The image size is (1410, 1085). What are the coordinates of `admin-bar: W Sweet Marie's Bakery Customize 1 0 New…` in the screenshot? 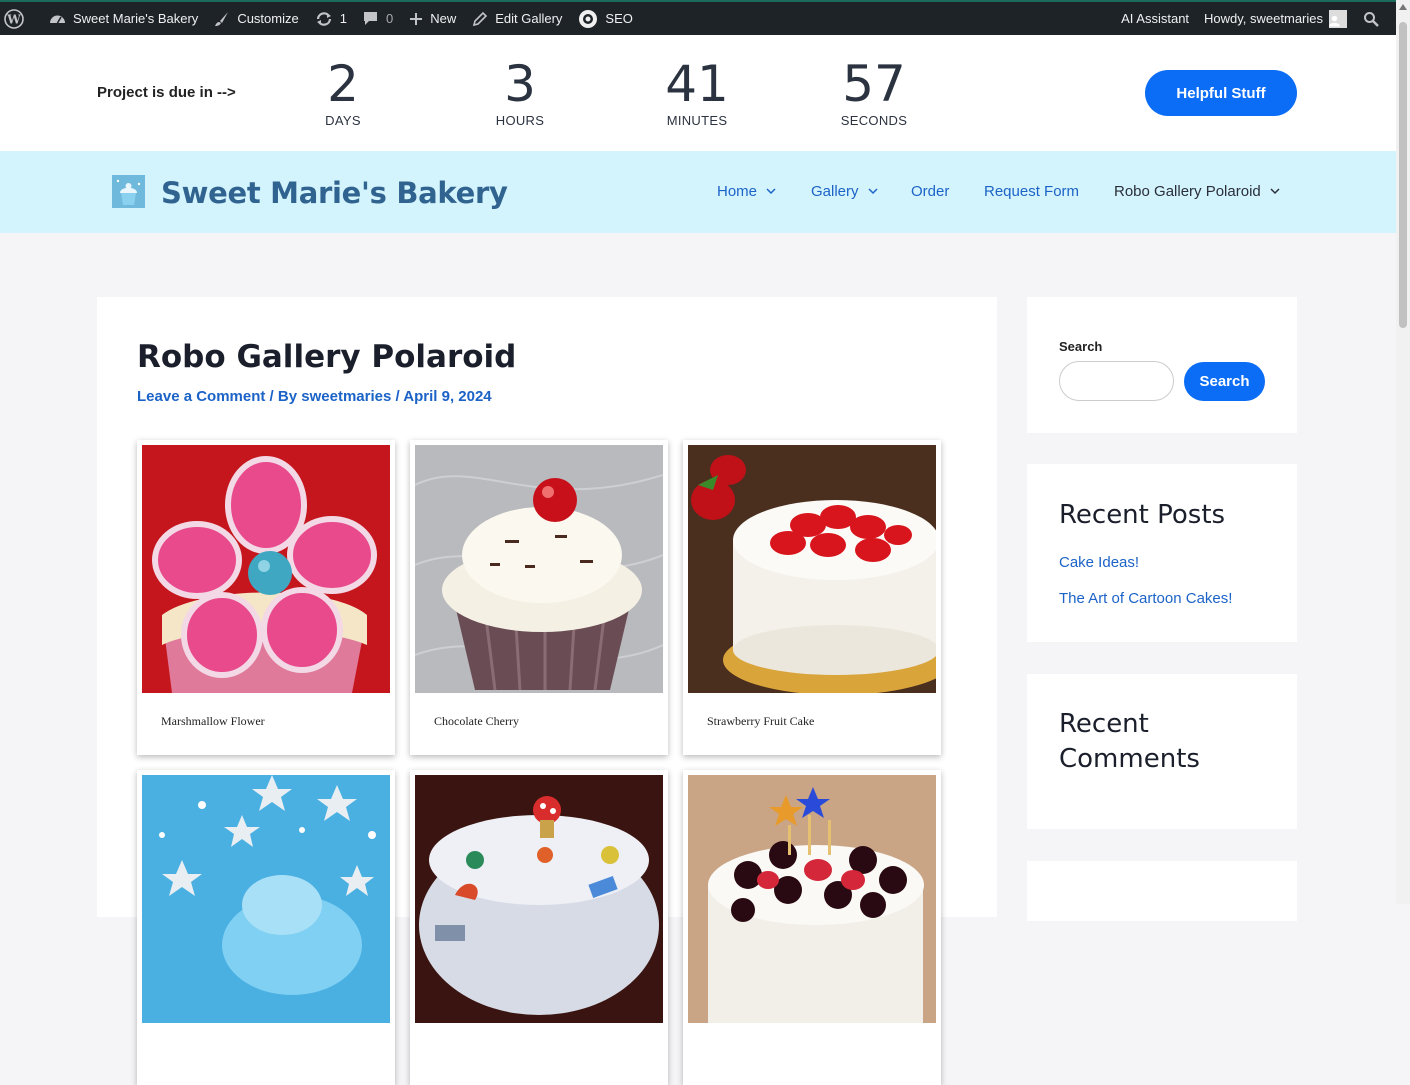 It's located at (698, 17).